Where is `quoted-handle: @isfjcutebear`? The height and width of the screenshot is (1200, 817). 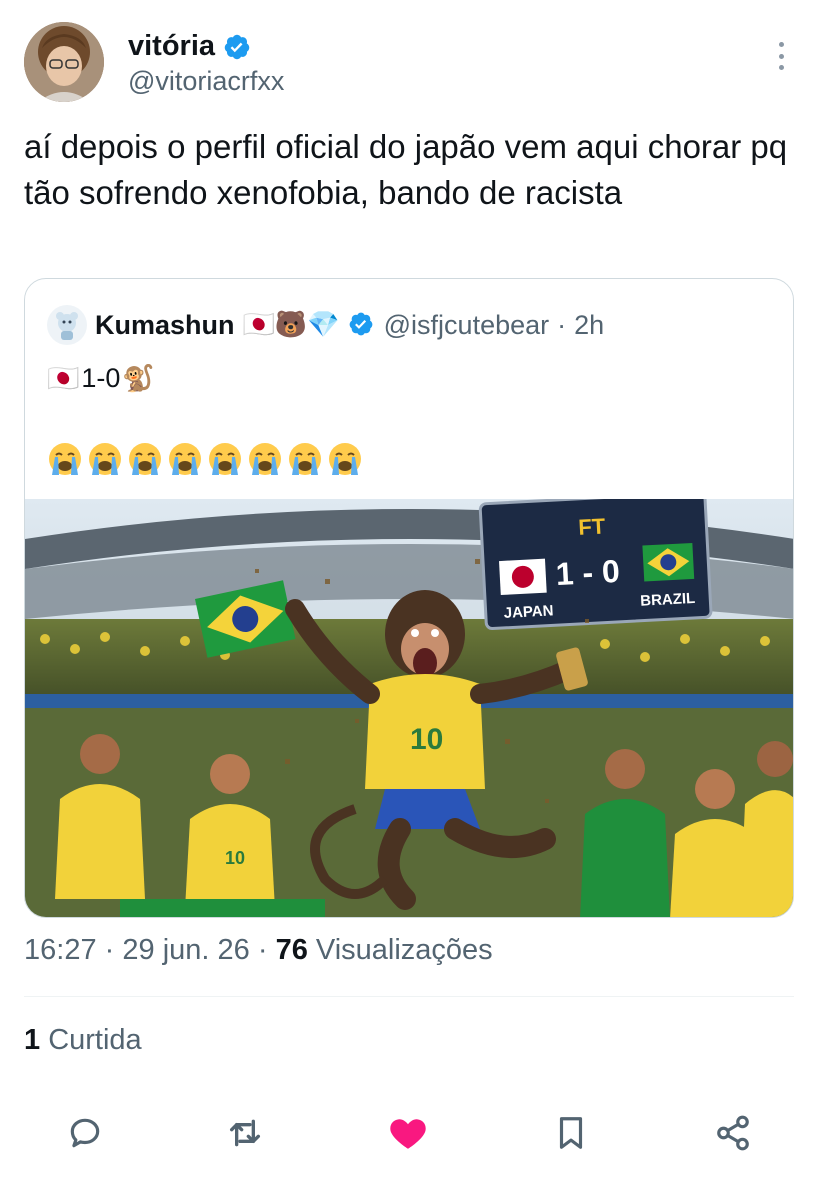
quoted-handle: @isfjcutebear is located at coordinates (466, 325).